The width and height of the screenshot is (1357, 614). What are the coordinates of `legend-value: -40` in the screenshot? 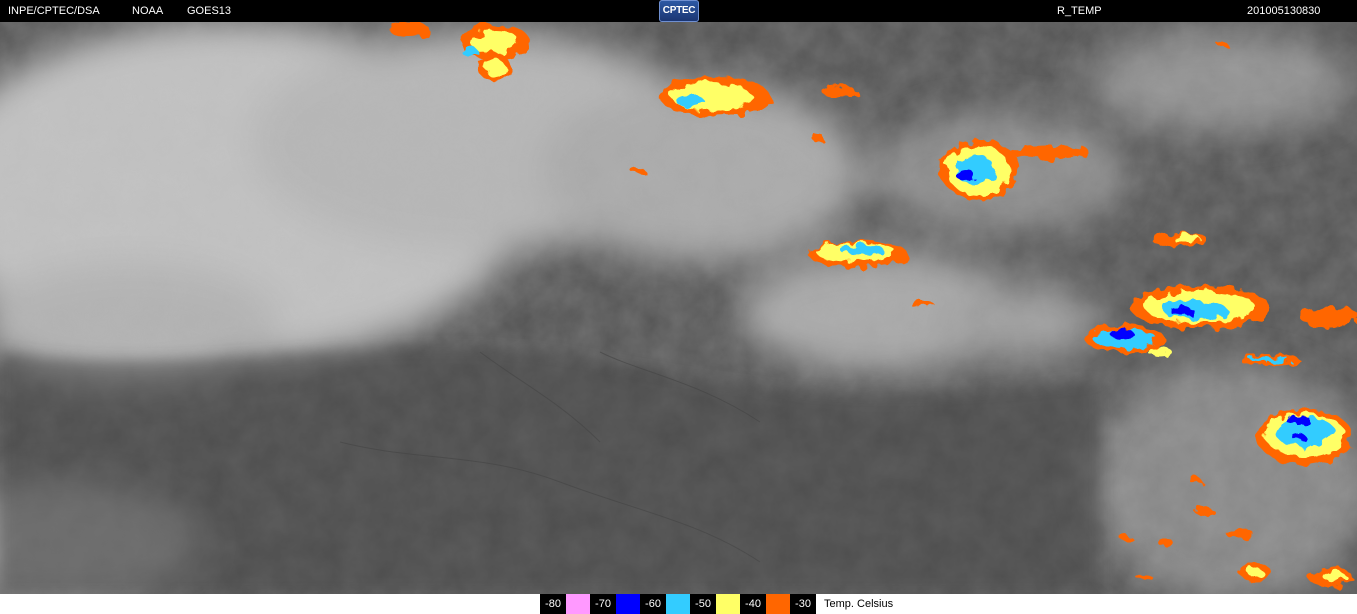 It's located at (753, 604).